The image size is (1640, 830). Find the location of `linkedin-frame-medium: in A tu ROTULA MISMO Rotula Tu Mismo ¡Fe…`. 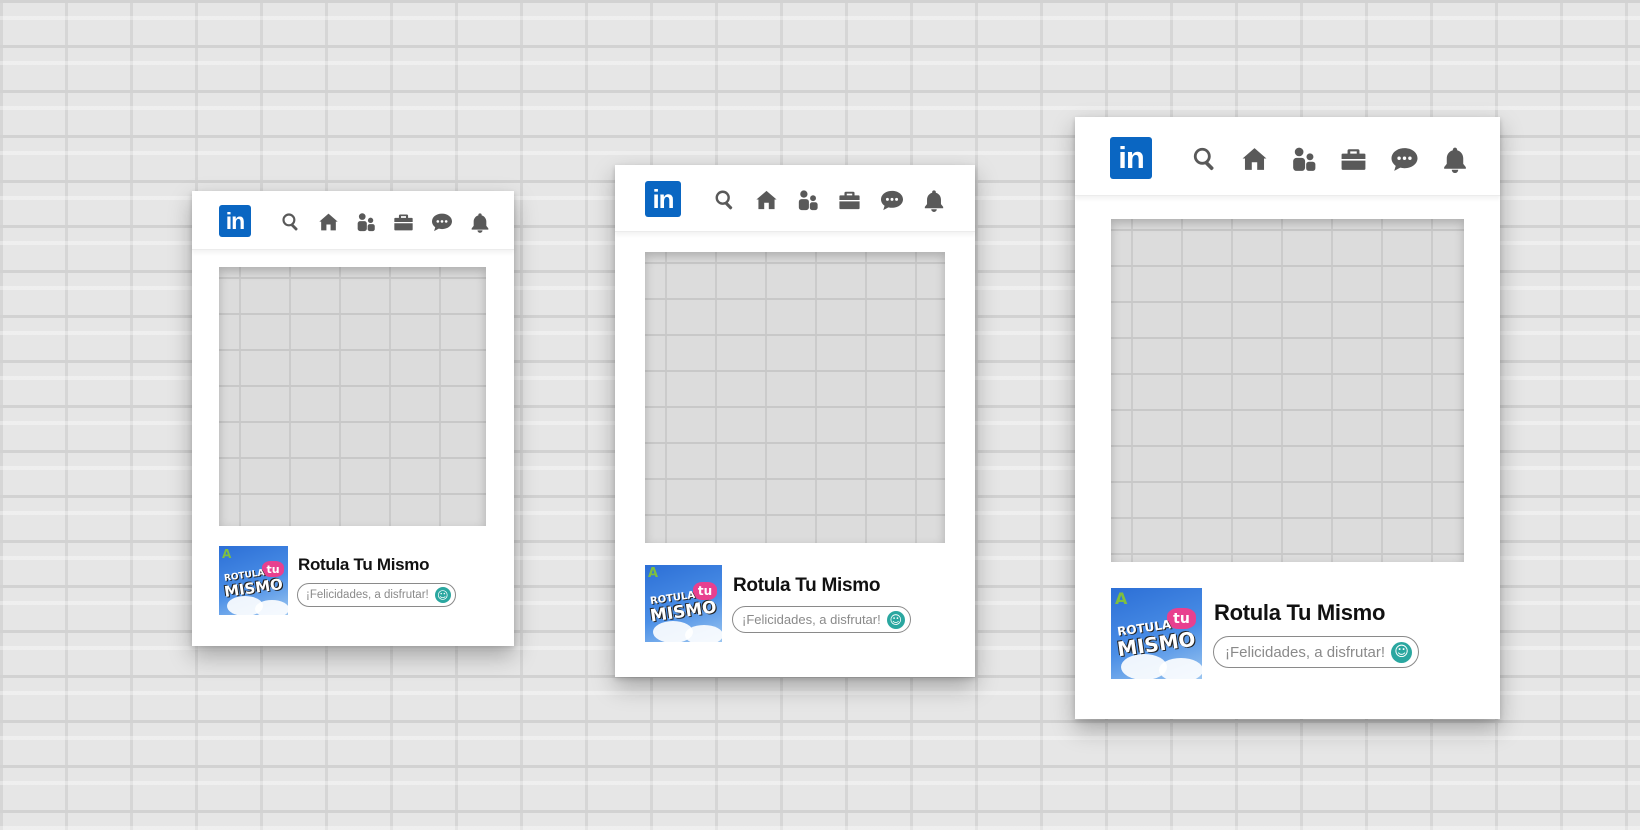

linkedin-frame-medium: in A tu ROTULA MISMO Rotula Tu Mismo ¡Fe… is located at coordinates (795, 421).